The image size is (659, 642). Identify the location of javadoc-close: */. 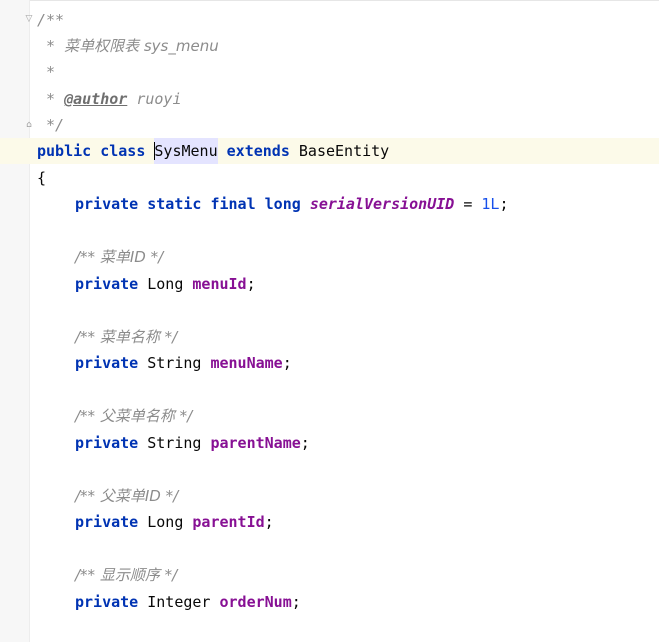
(51, 125).